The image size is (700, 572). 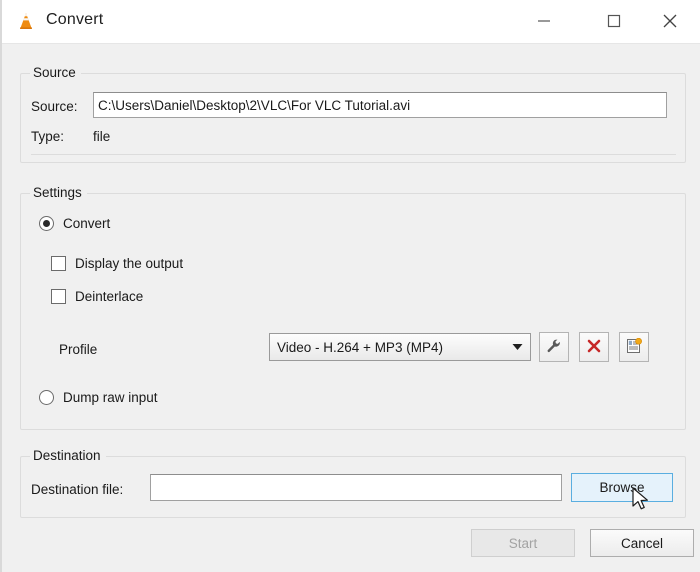 What do you see at coordinates (380, 105) in the screenshot?
I see `source-input` at bounding box center [380, 105].